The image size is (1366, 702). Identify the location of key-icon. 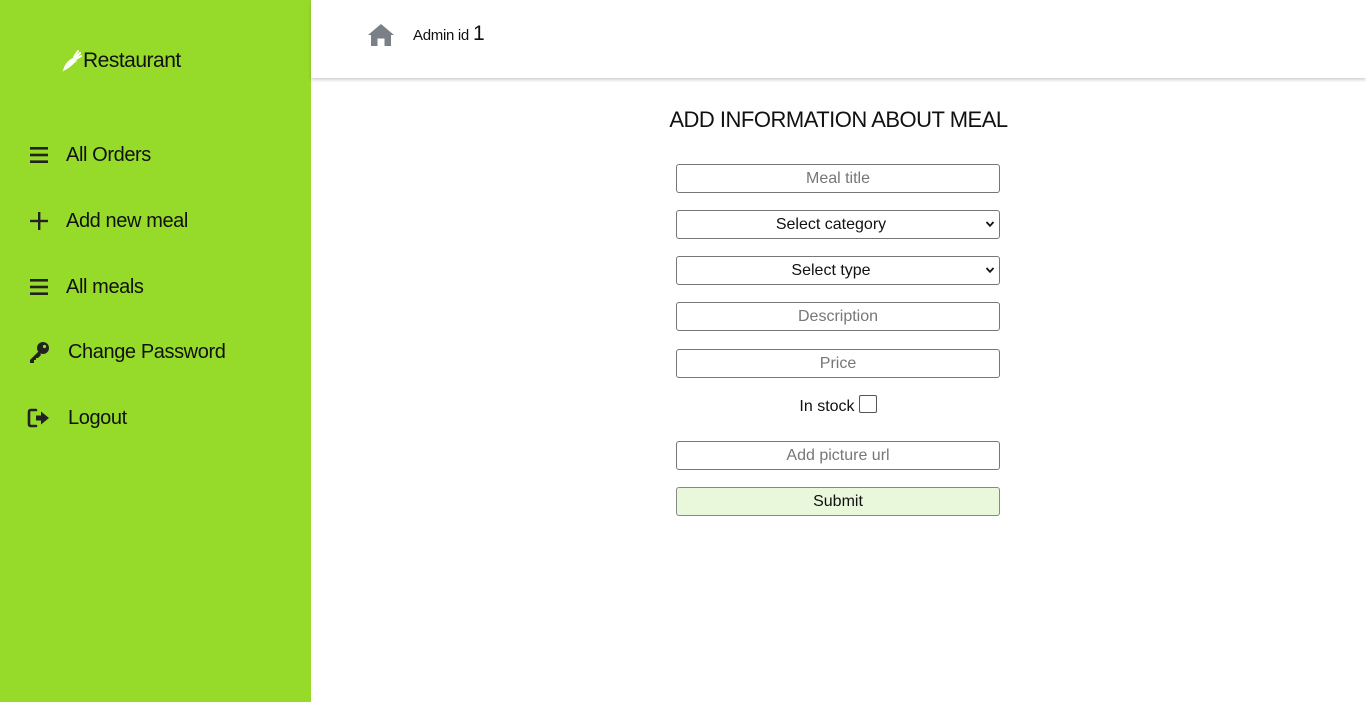
(39, 352).